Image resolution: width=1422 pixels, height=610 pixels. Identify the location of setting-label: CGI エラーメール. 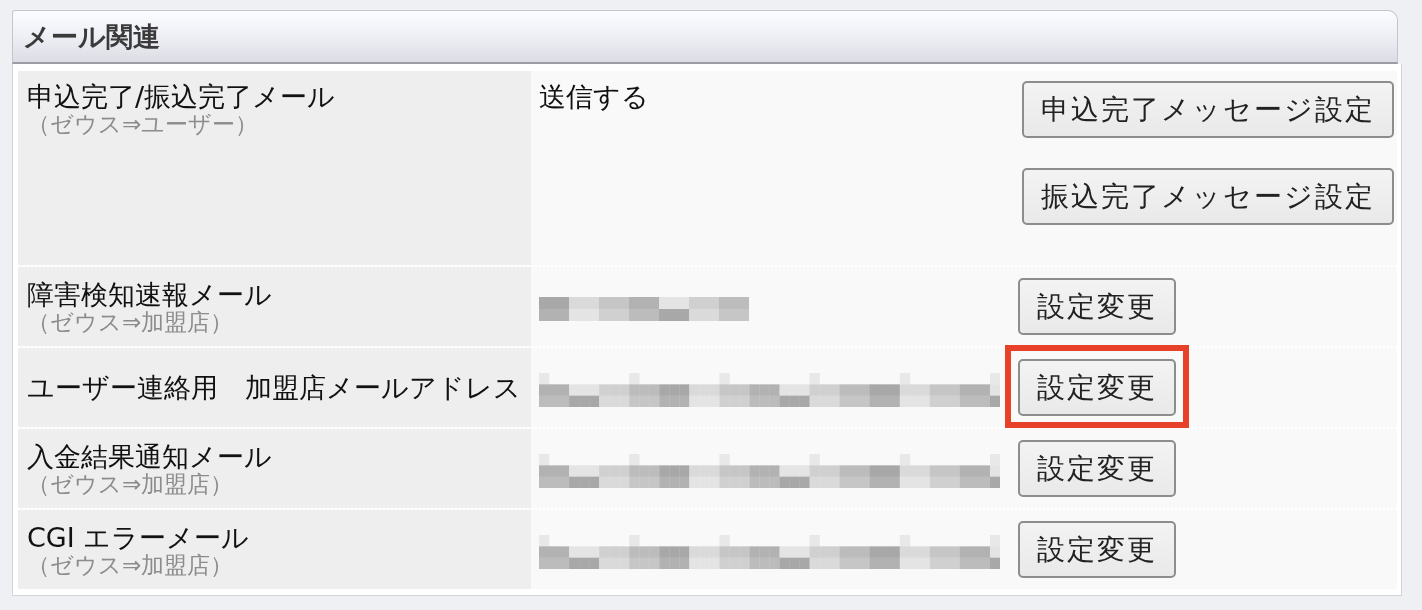
(138, 537).